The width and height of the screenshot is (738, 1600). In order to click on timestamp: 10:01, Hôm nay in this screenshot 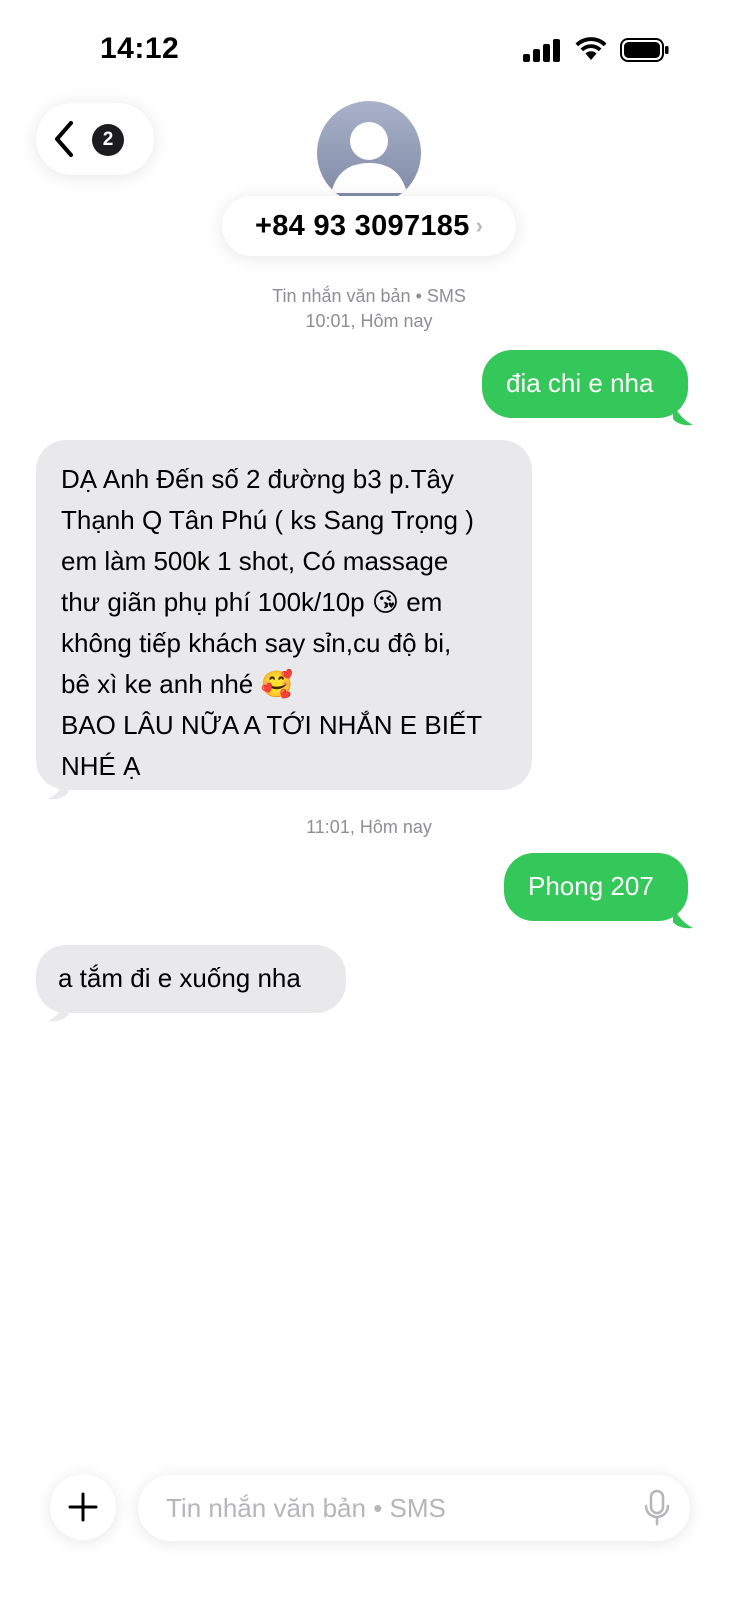, I will do `click(369, 321)`.